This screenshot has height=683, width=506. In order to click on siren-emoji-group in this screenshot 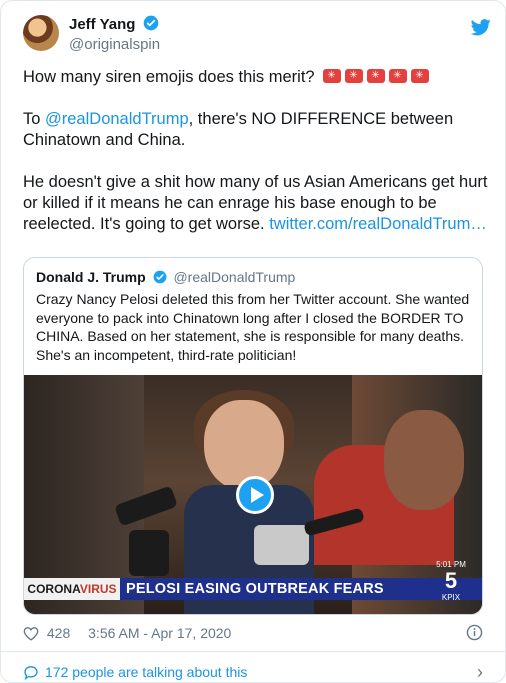, I will do `click(374, 77)`.